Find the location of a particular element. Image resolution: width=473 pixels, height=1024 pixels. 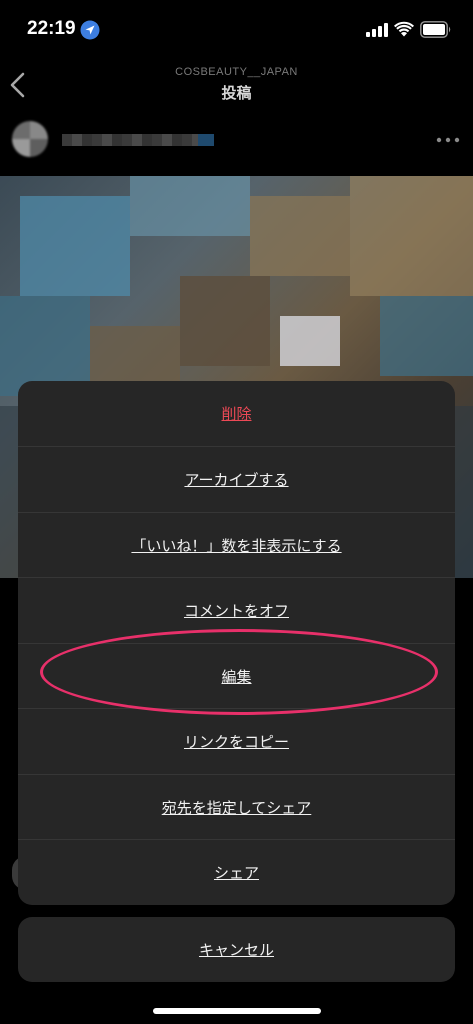

hide-like-count-button: 「いいね！」数を非表示にする is located at coordinates (236, 544).